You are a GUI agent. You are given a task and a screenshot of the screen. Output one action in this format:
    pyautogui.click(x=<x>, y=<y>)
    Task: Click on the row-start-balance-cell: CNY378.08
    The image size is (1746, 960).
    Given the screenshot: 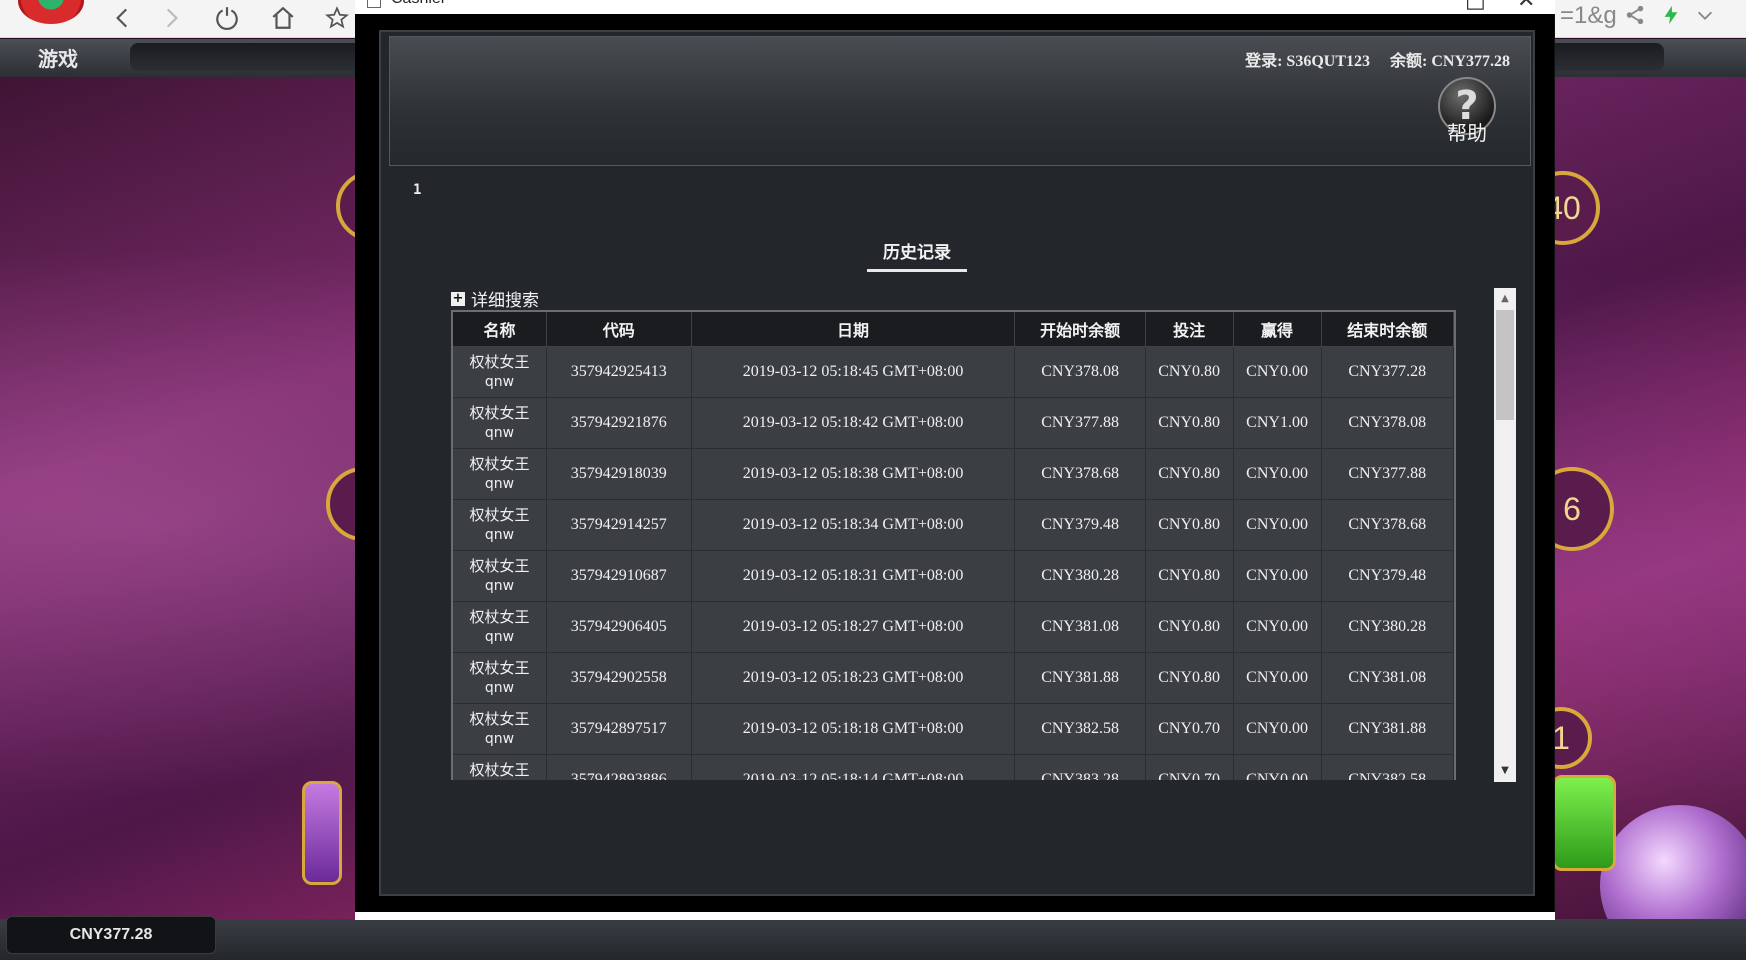 What is the action you would take?
    pyautogui.click(x=1080, y=372)
    